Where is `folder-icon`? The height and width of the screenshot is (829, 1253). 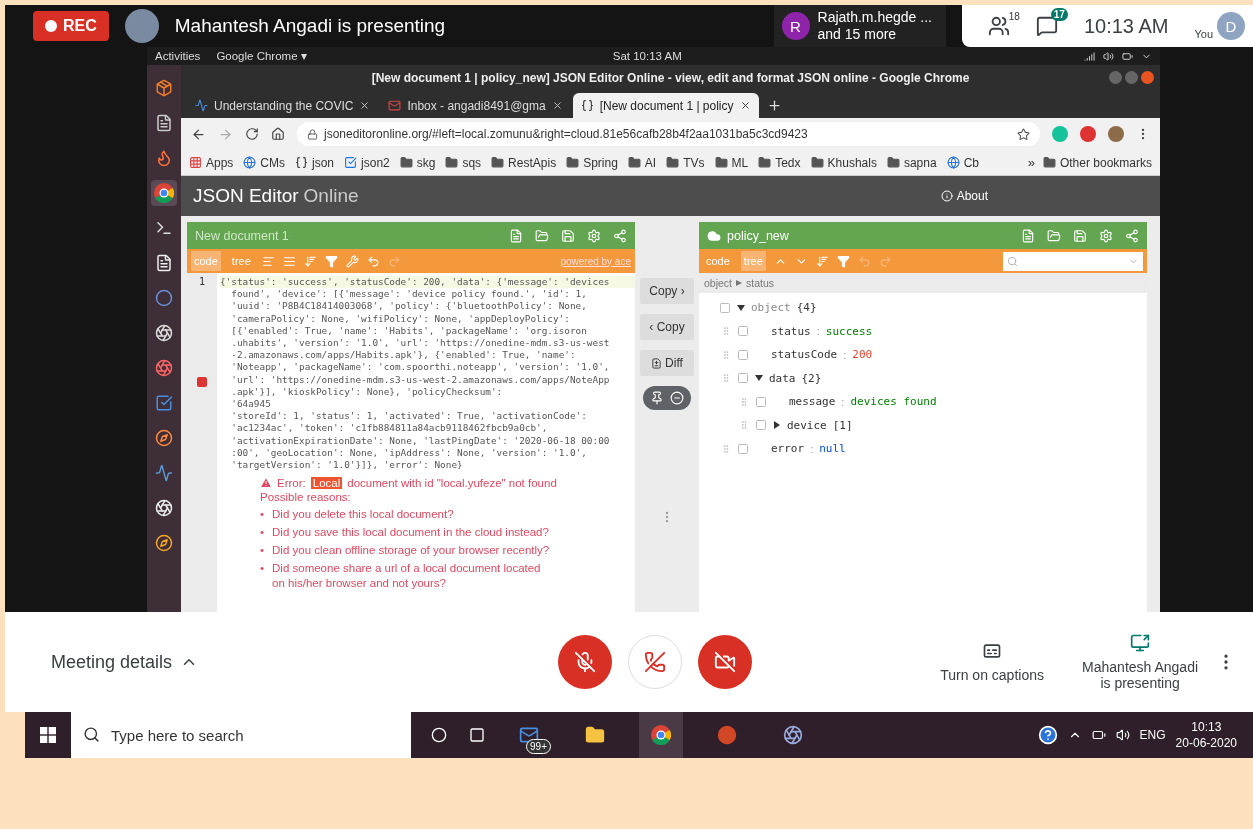 folder-icon is located at coordinates (595, 735).